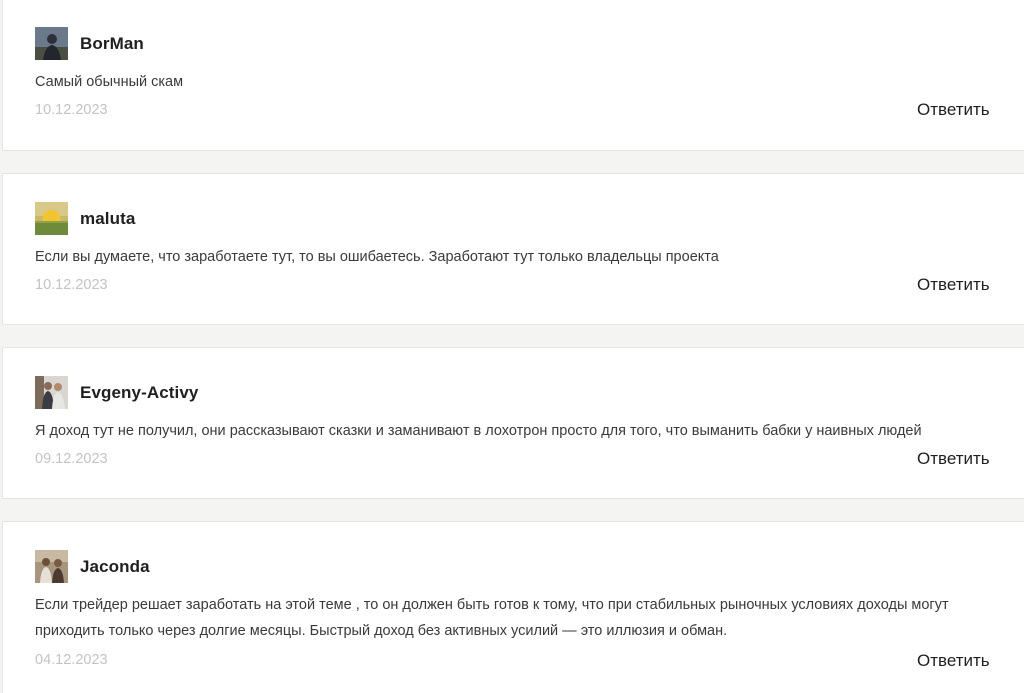 This screenshot has height=693, width=1024. I want to click on comment-date: 09.12.2023, so click(71, 459).